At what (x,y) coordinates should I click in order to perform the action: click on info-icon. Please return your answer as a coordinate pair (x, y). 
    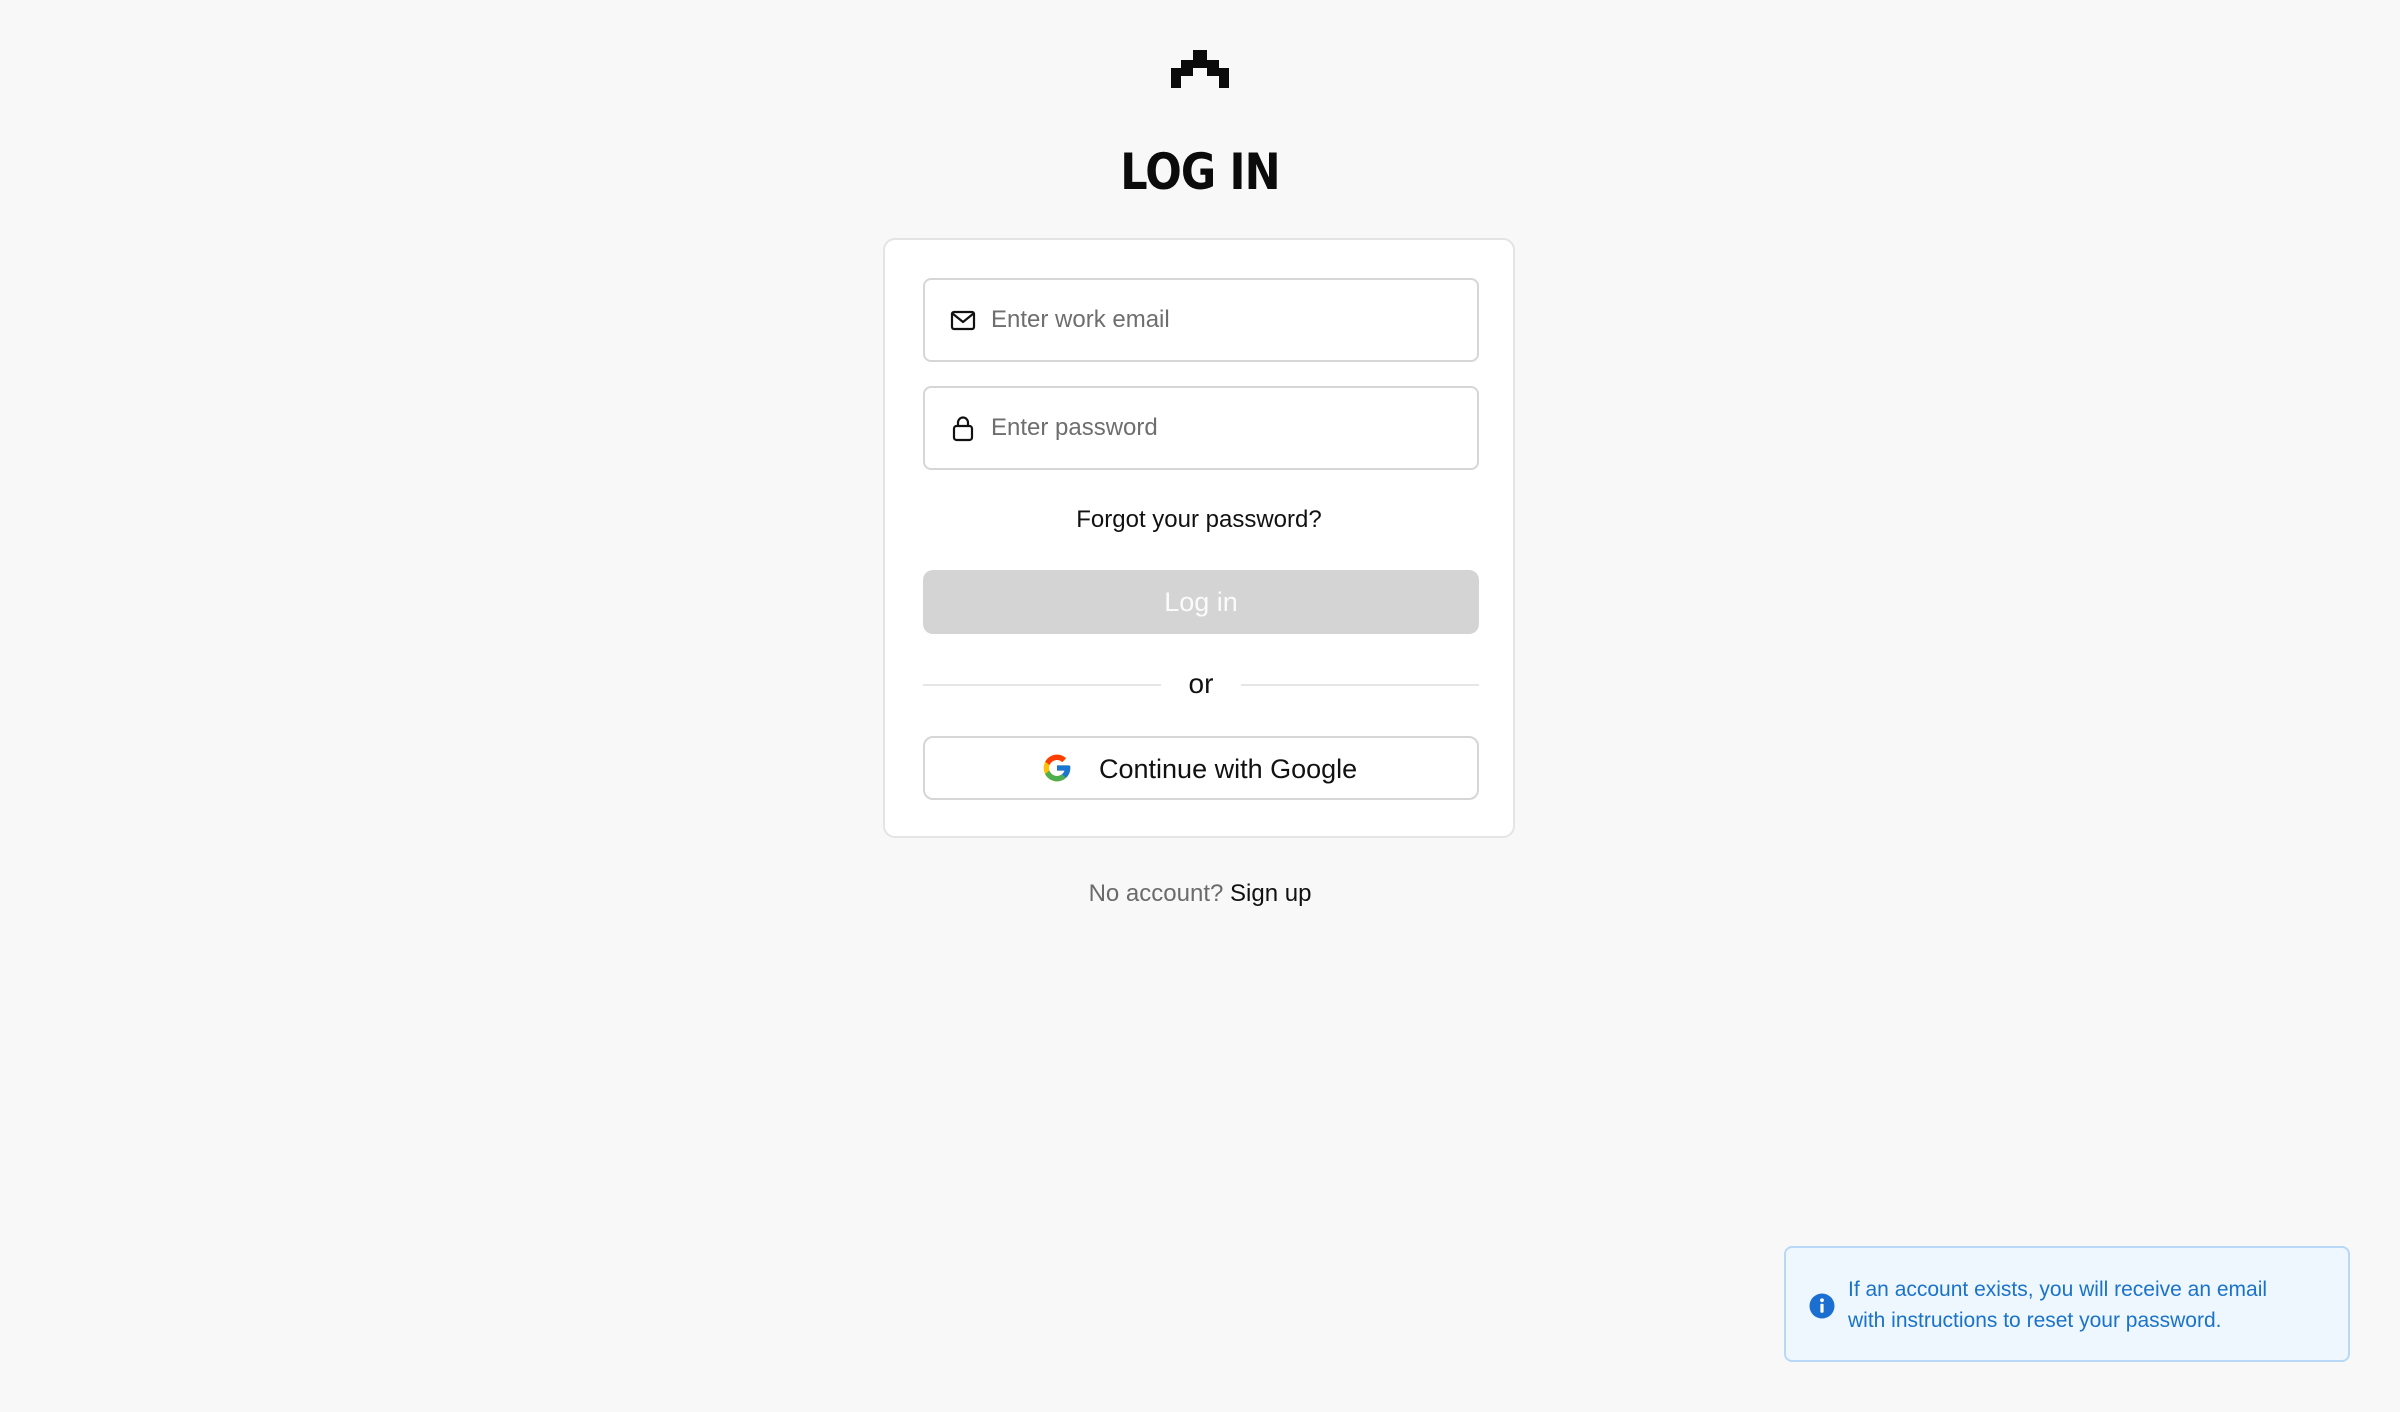
    Looking at the image, I should click on (1822, 1306).